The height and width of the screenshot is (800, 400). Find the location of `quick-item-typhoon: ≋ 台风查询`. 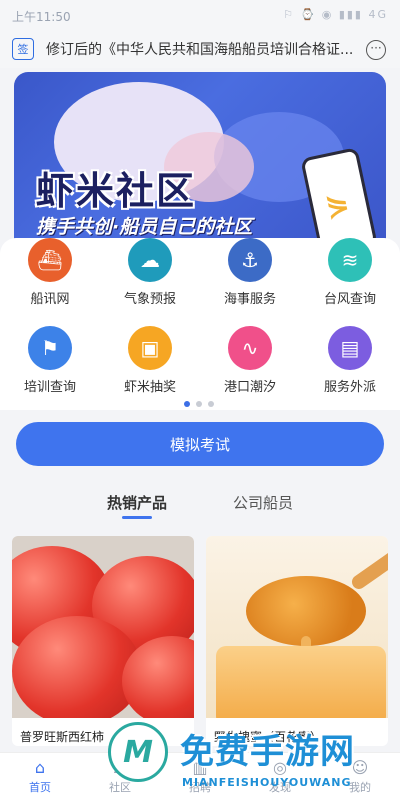

quick-item-typhoon: ≋ 台风查询 is located at coordinates (350, 272).